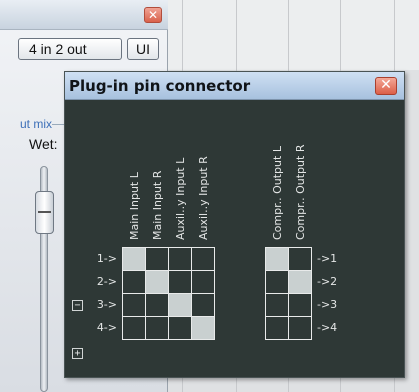 This screenshot has width=419, height=392. What do you see at coordinates (386, 86) in the screenshot?
I see `dialog-close-icon: ✕` at bounding box center [386, 86].